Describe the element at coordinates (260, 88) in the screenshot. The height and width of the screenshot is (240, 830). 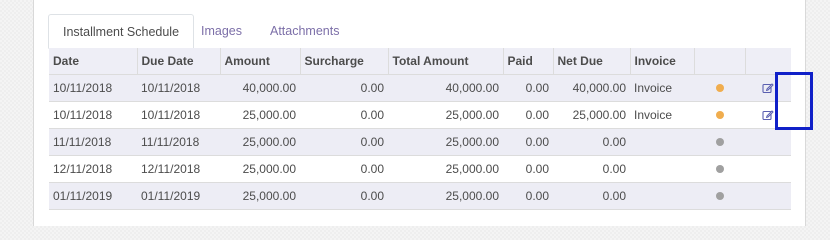
I see `cell-amount: 40,000.00` at that location.